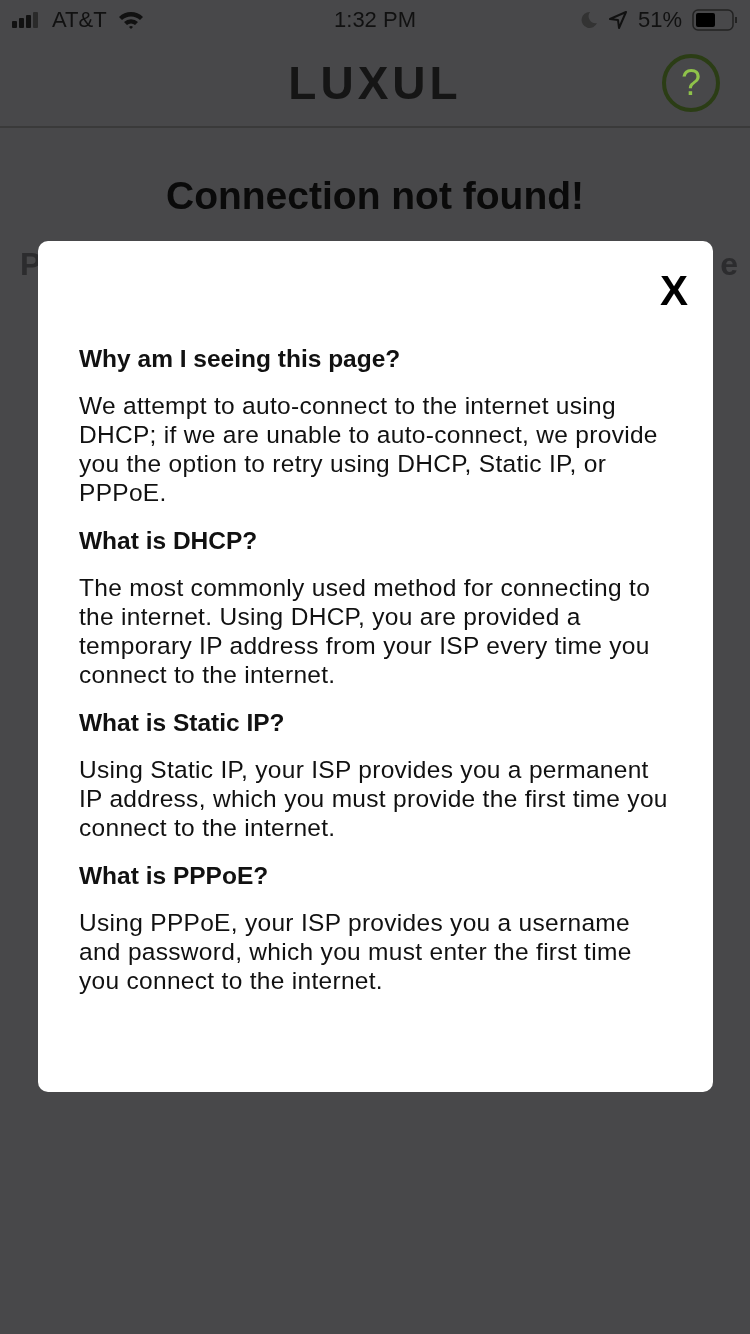  What do you see at coordinates (169, 541) in the screenshot?
I see `section-heading: What is DHCP?` at bounding box center [169, 541].